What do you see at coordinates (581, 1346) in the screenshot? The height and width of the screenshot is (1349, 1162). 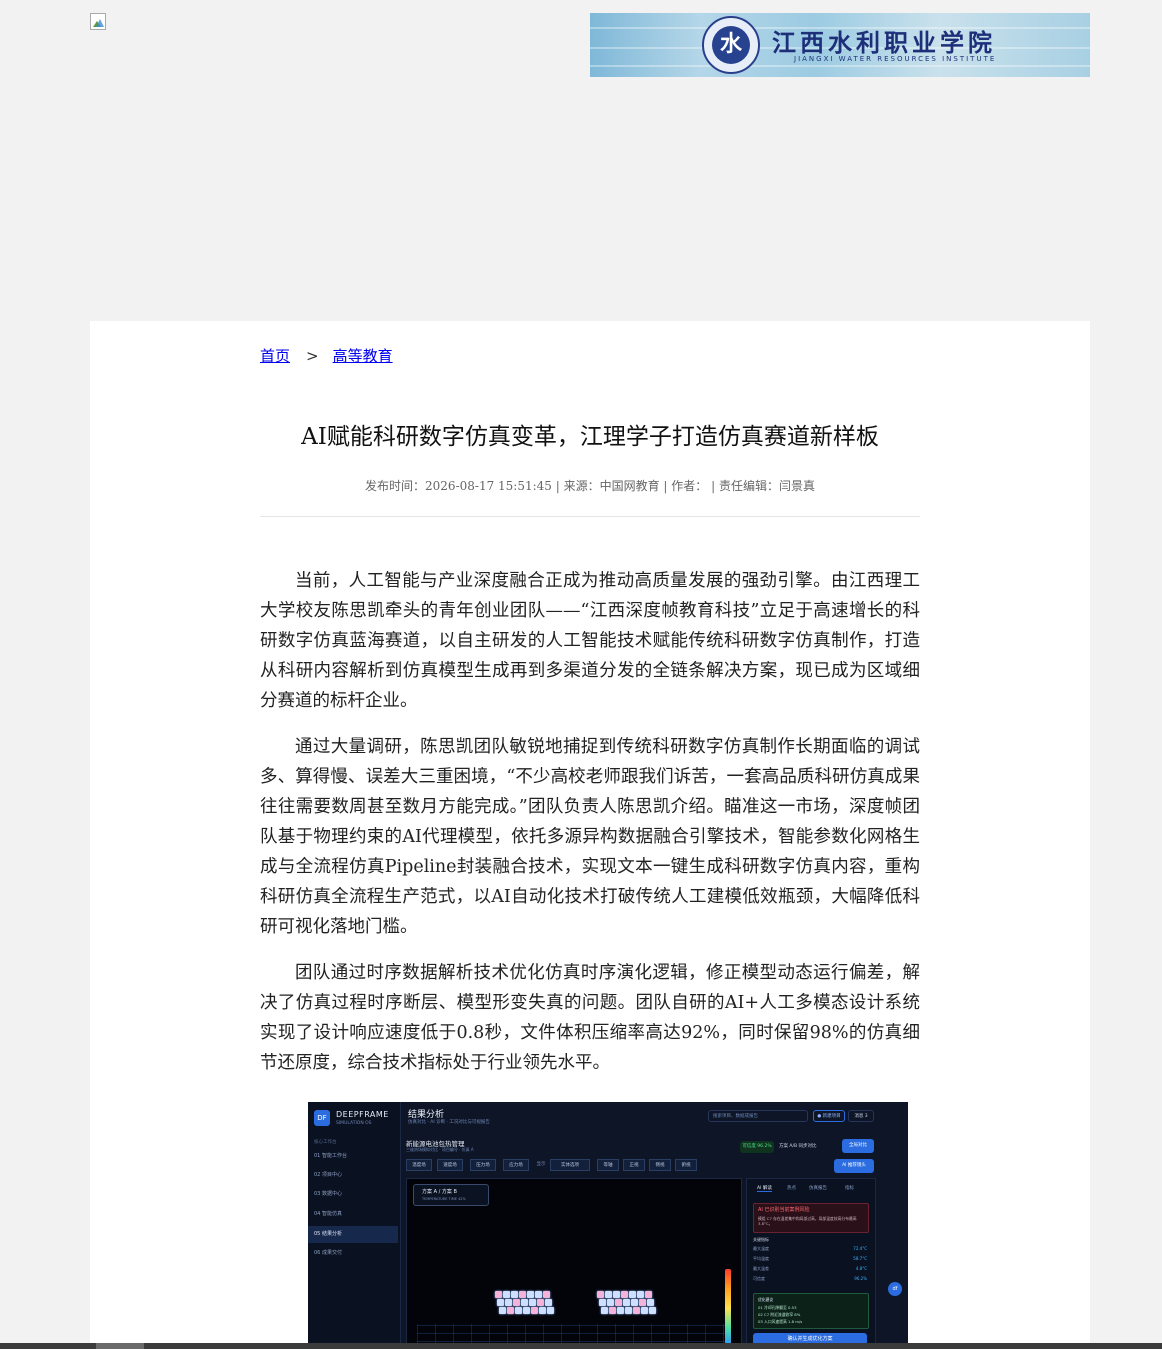 I see `bottom-scrollbar` at bounding box center [581, 1346].